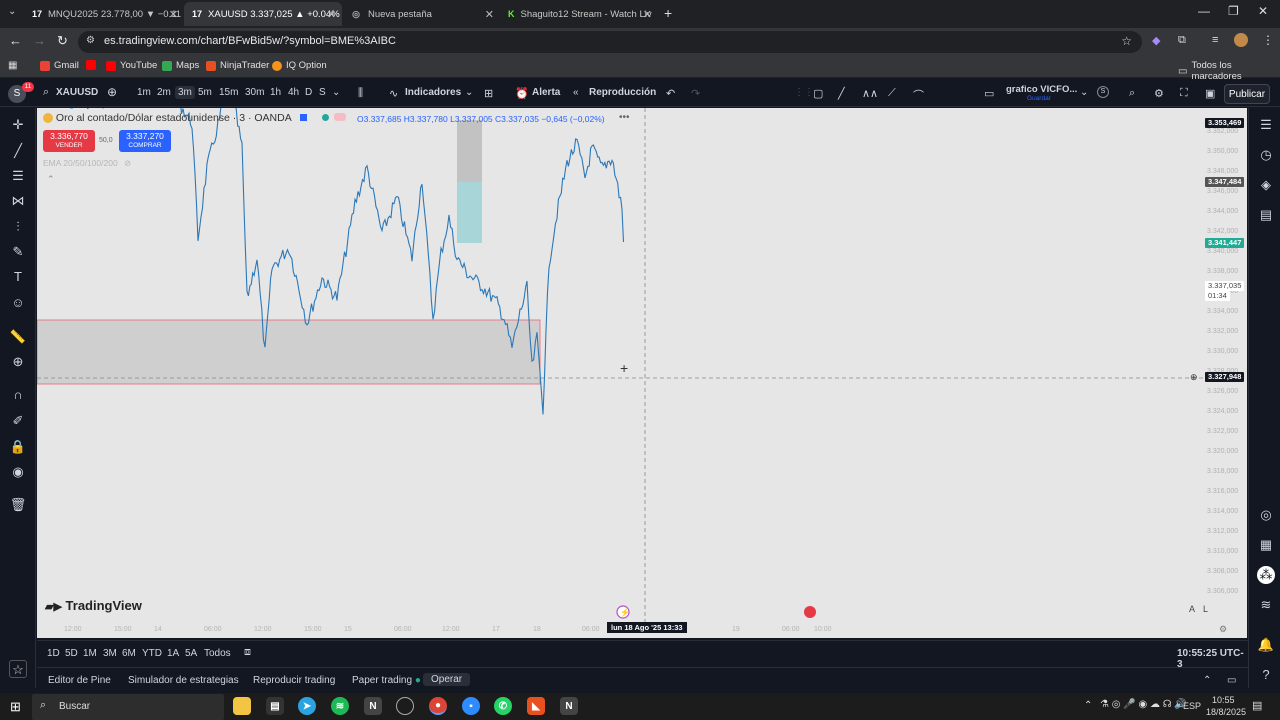 The width and height of the screenshot is (1280, 720). I want to click on compare-add-icon: ⊕, so click(112, 92).